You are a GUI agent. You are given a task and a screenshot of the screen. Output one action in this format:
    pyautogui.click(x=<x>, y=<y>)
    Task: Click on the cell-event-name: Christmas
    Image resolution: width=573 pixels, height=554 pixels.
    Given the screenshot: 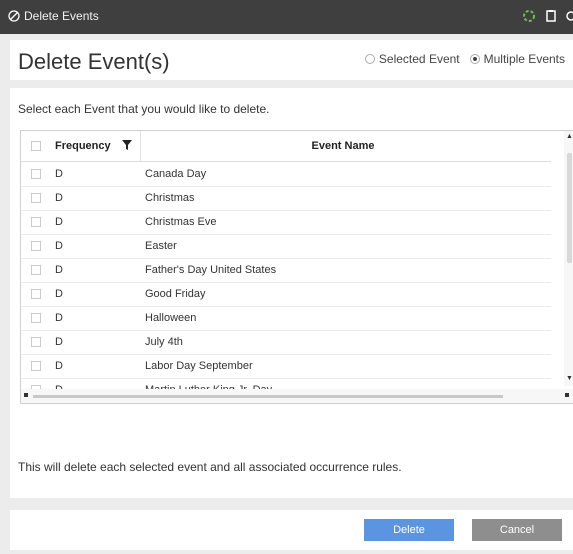 What is the action you would take?
    pyautogui.click(x=170, y=198)
    